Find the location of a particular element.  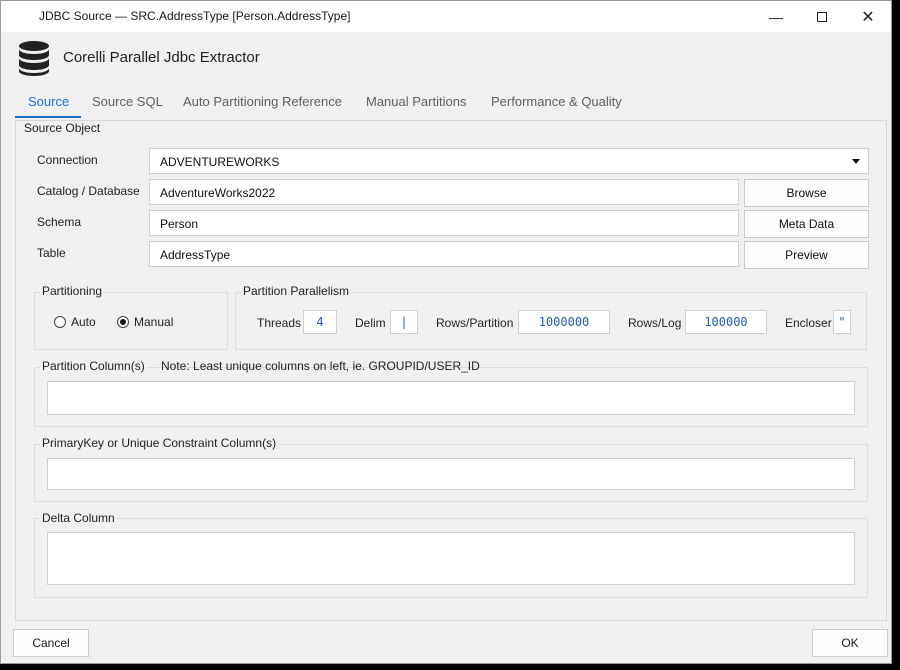

manual-radio is located at coordinates (123, 322).